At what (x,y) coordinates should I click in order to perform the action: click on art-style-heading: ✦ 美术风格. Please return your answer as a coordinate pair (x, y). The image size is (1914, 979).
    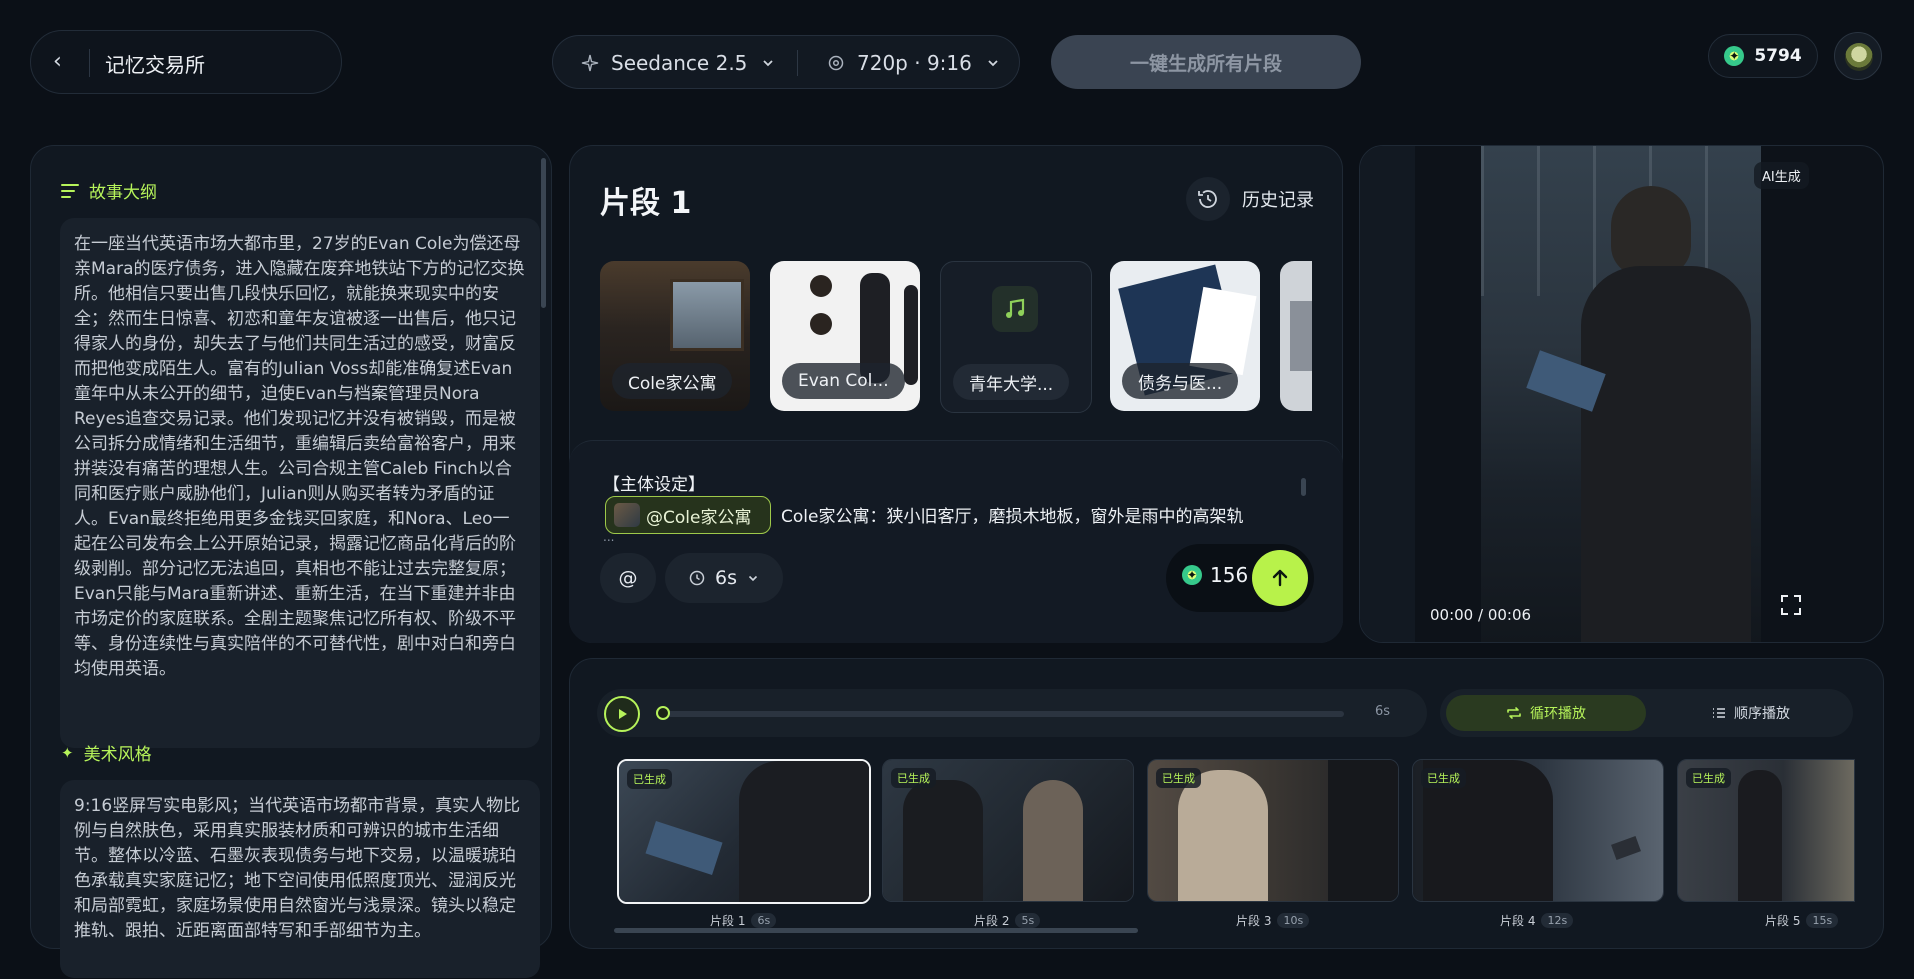
    Looking at the image, I should click on (106, 753).